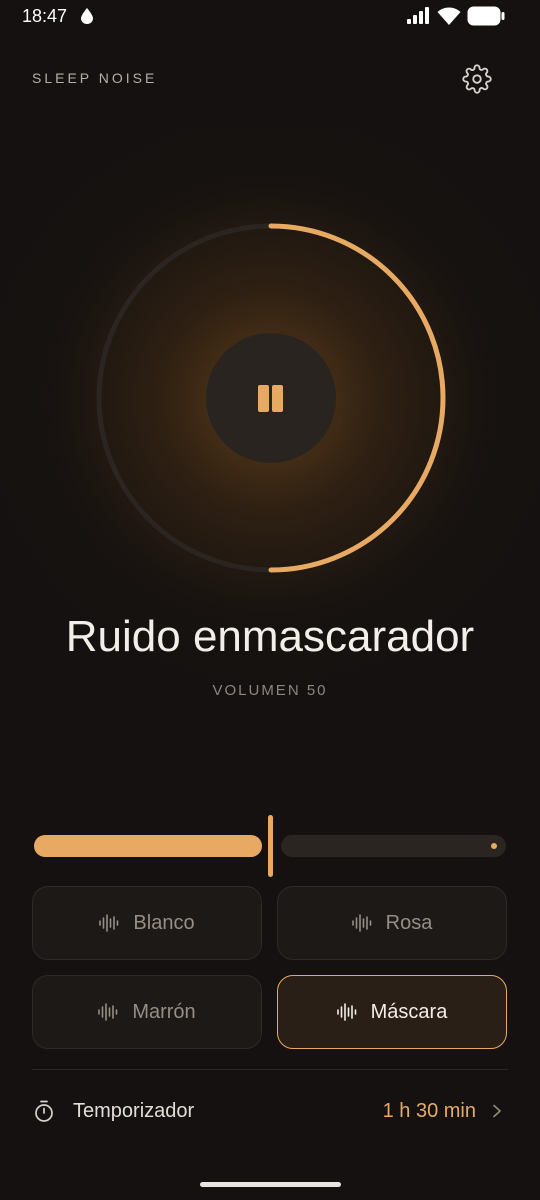 This screenshot has height=1200, width=540. Describe the element at coordinates (87, 16) in the screenshot. I see `drop-icon` at that location.